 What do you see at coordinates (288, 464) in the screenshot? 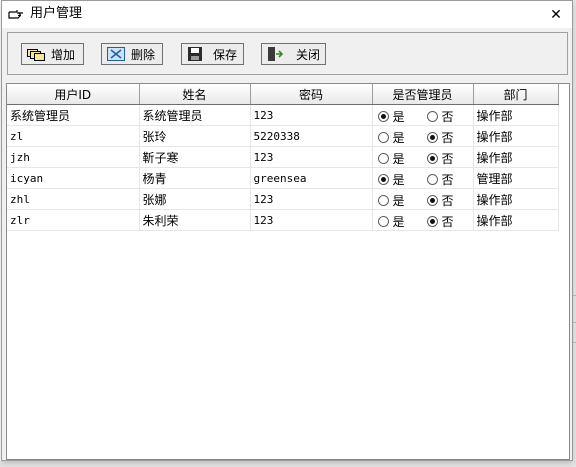
I see `background-bottom-strip` at bounding box center [288, 464].